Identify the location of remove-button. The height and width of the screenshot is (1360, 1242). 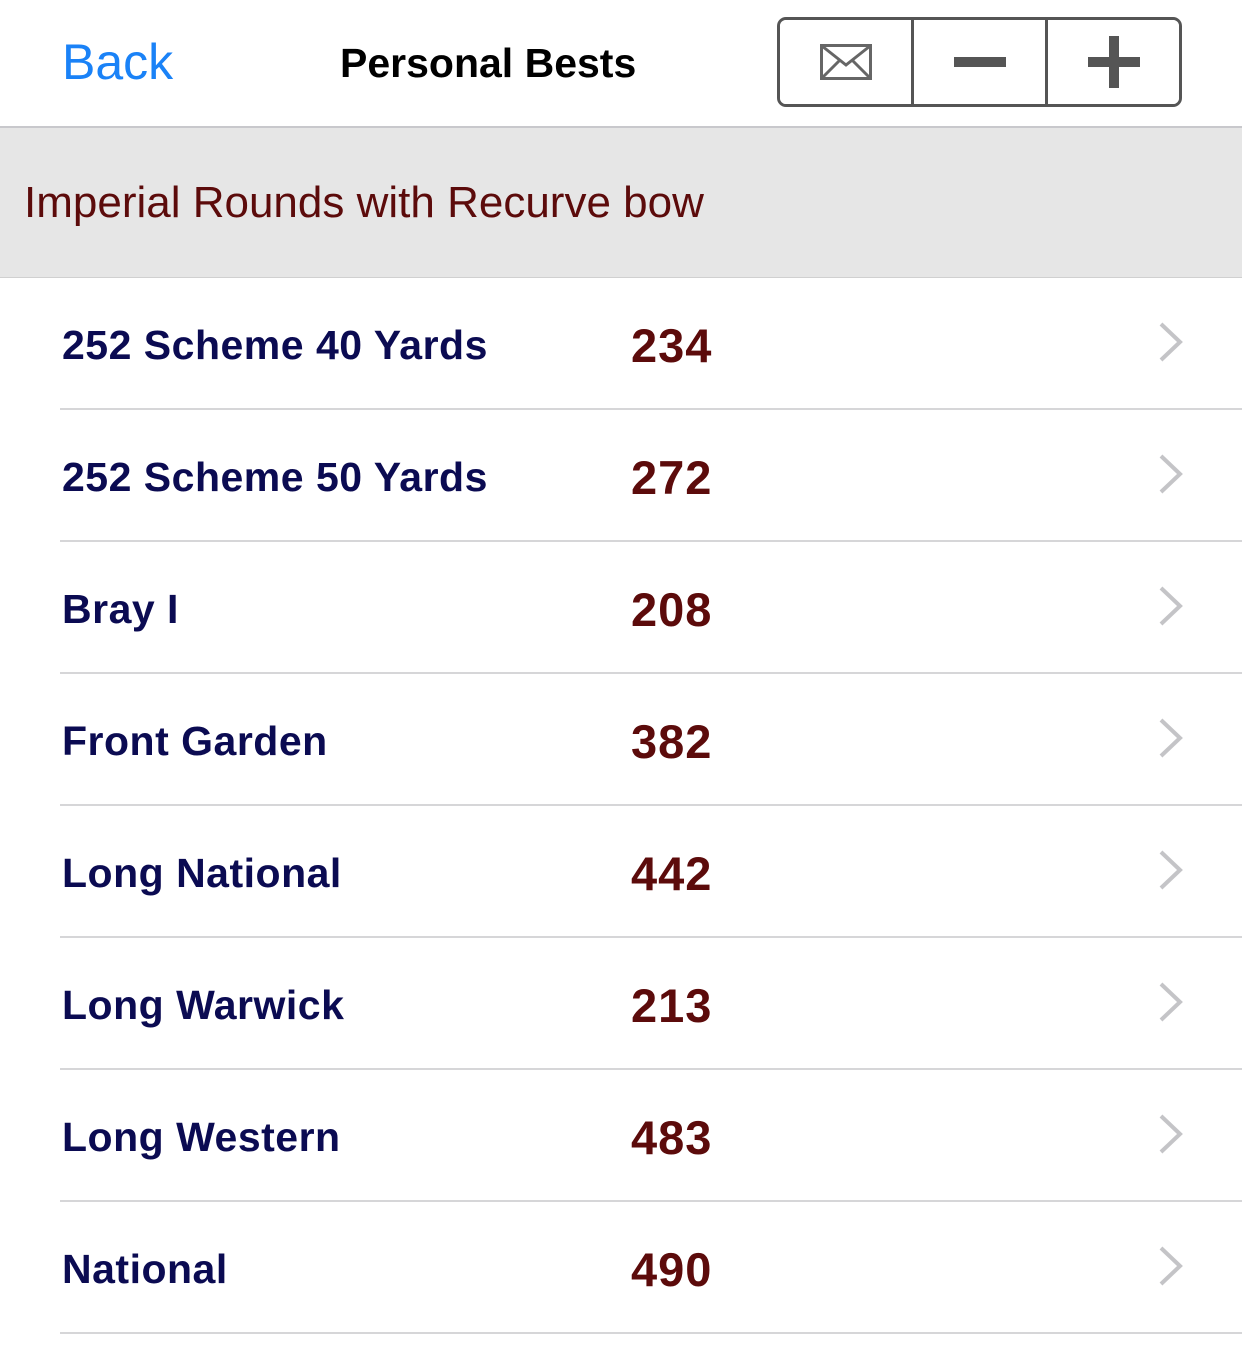
(981, 62).